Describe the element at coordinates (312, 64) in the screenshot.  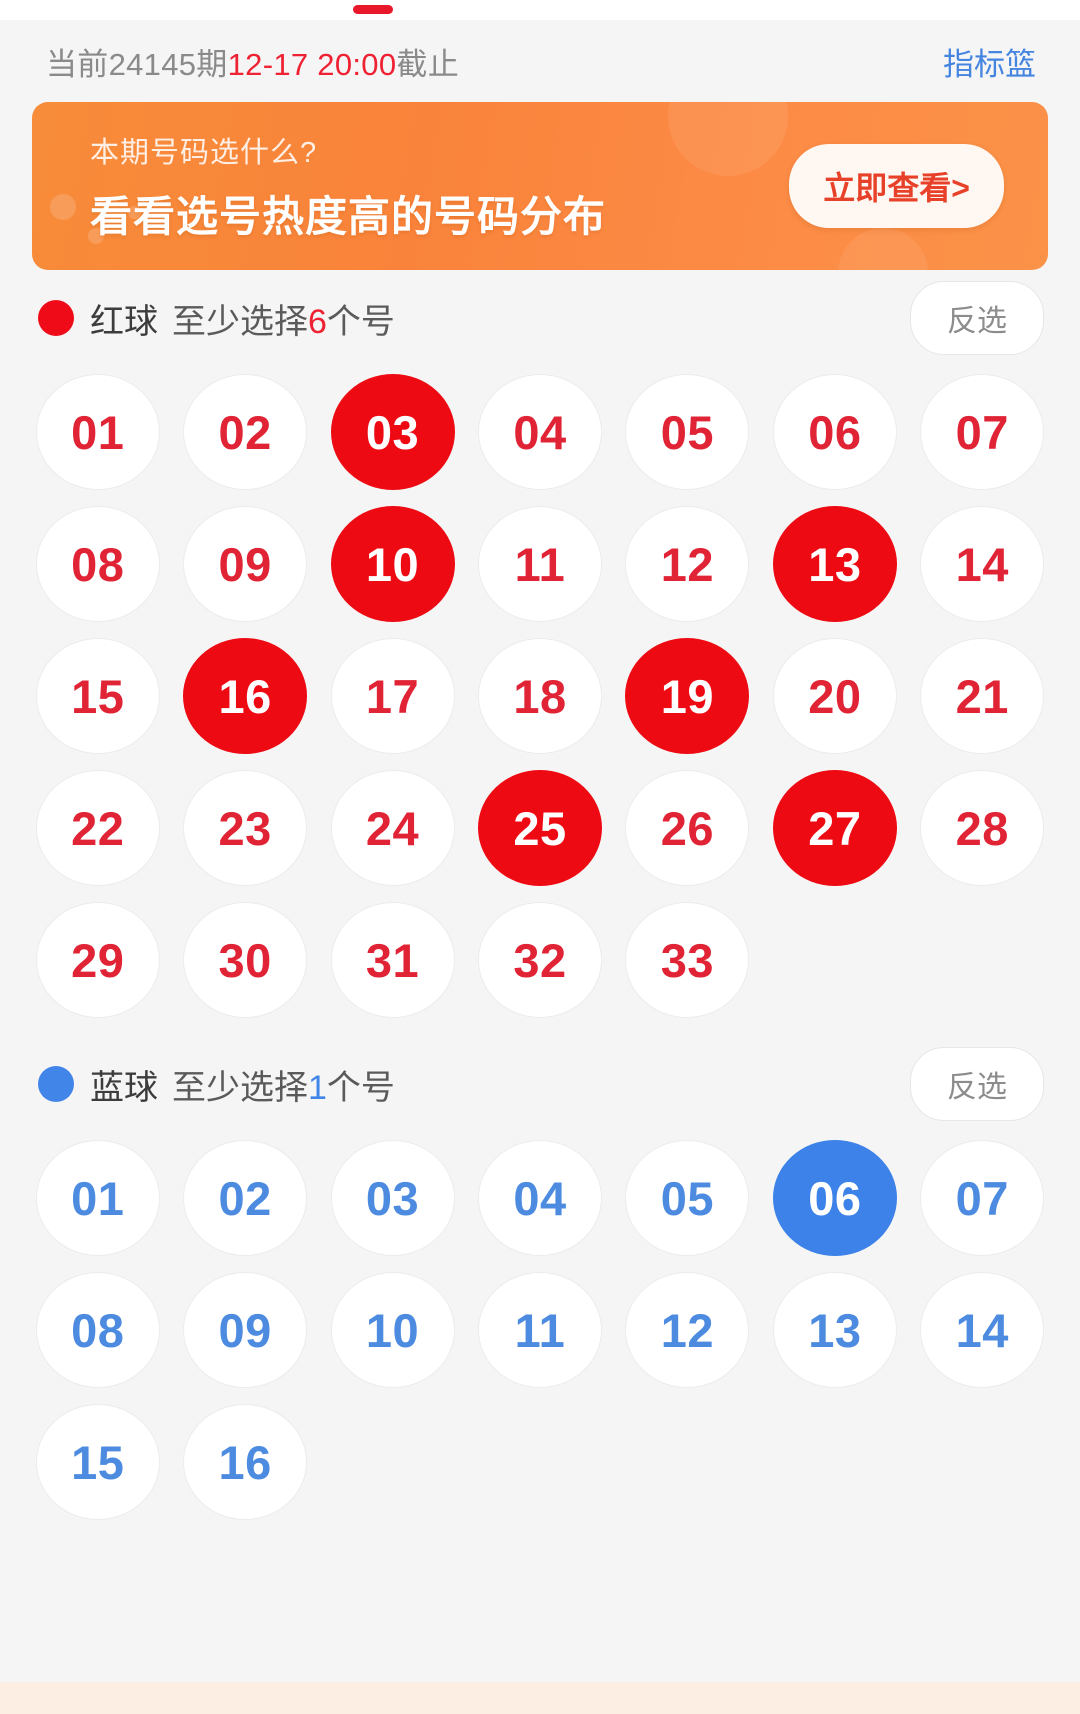
I see `deadline-time: 12-17 20:00` at that location.